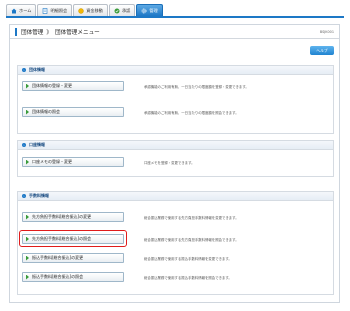 This screenshot has width=350, height=311. What do you see at coordinates (16, 31) in the screenshot?
I see `title-marker` at bounding box center [16, 31].